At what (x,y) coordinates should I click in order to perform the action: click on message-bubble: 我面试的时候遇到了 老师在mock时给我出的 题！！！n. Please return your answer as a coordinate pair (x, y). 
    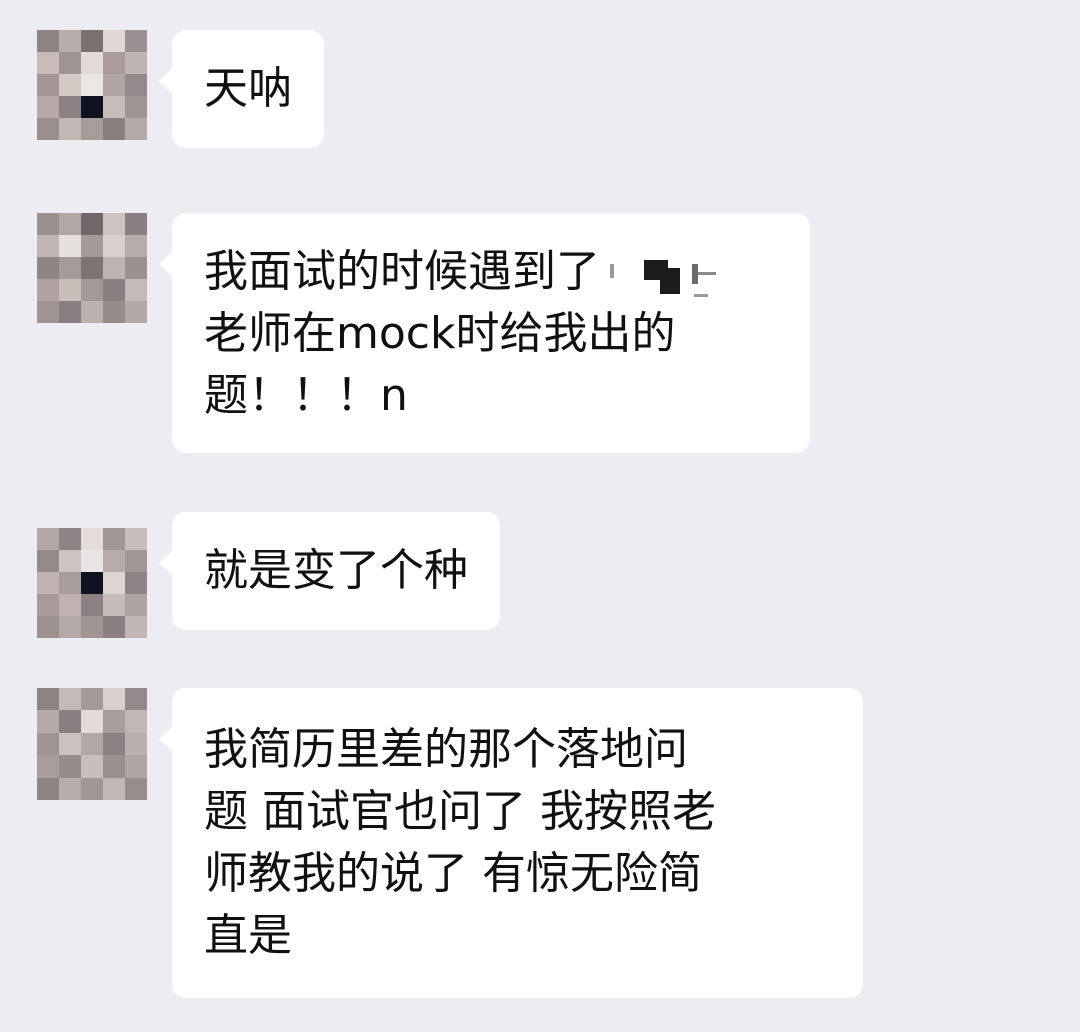
    Looking at the image, I should click on (484, 333).